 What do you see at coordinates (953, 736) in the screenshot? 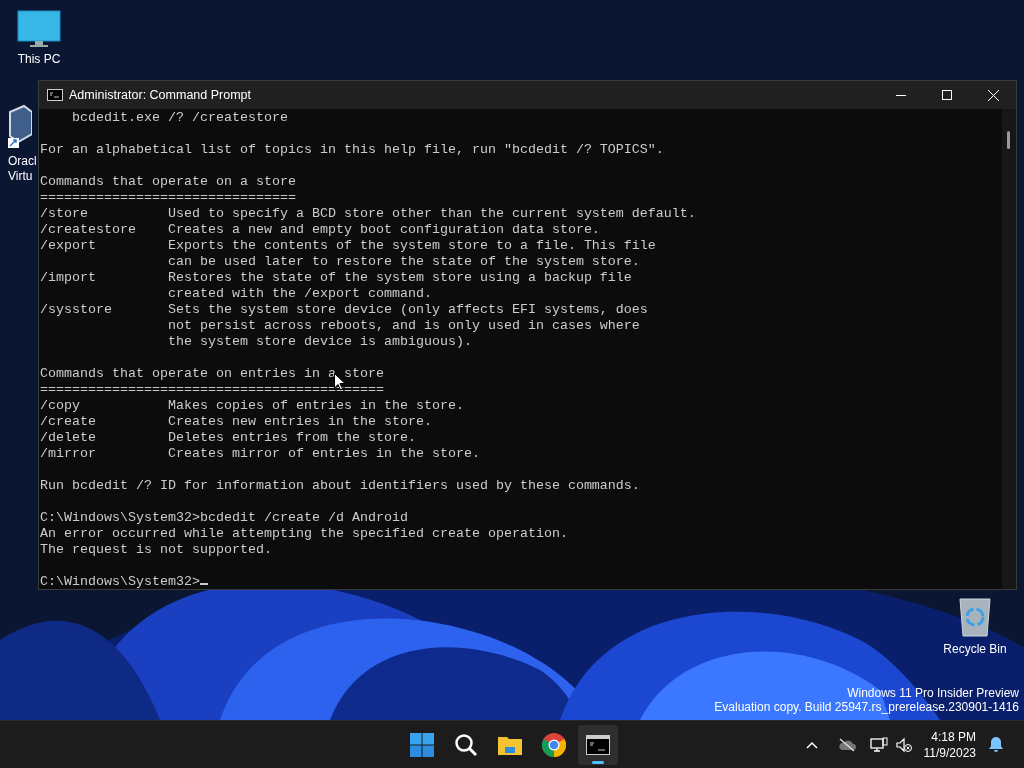
I see `clock-time: 4:18 PM` at bounding box center [953, 736].